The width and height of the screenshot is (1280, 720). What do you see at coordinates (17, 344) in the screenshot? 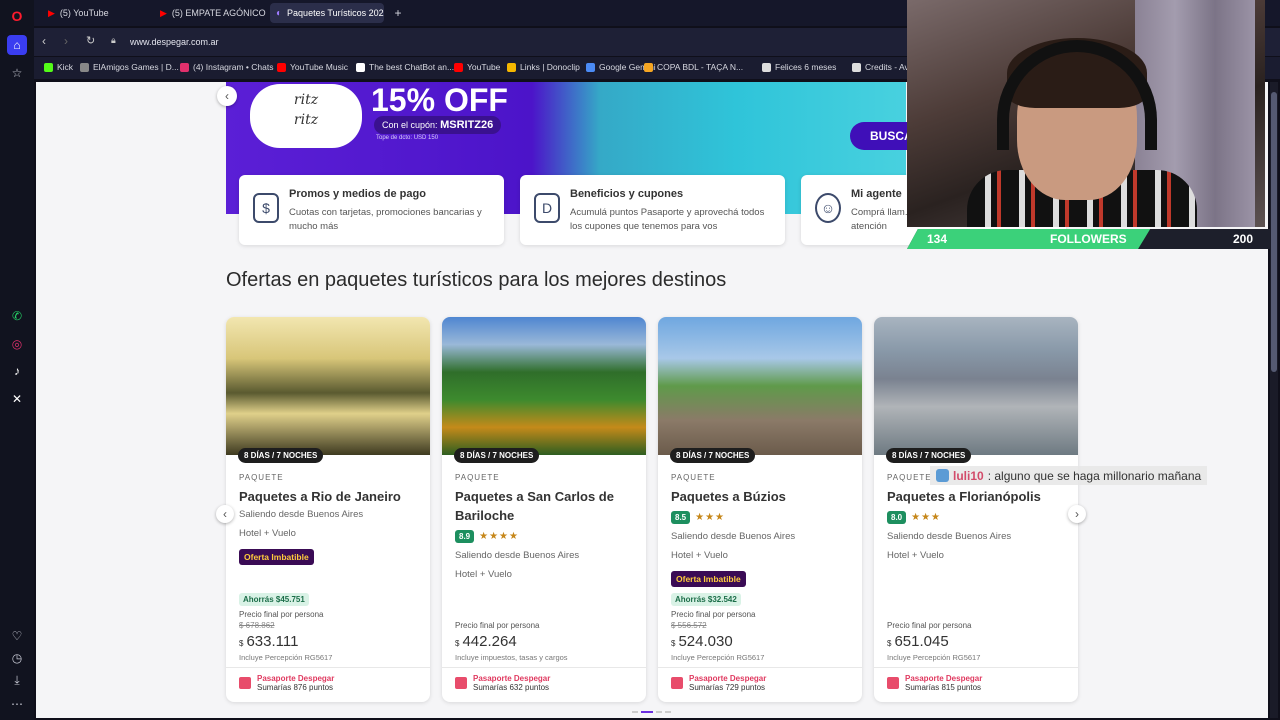
I see `instagram-icon: ◎` at bounding box center [17, 344].